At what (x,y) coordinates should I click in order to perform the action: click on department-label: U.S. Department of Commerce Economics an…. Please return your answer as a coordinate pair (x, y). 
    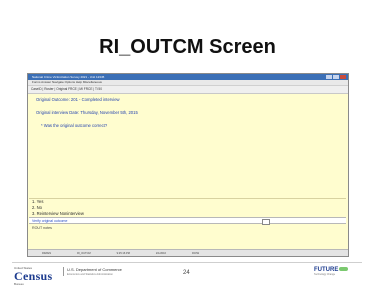
    Looking at the image, I should click on (92, 271).